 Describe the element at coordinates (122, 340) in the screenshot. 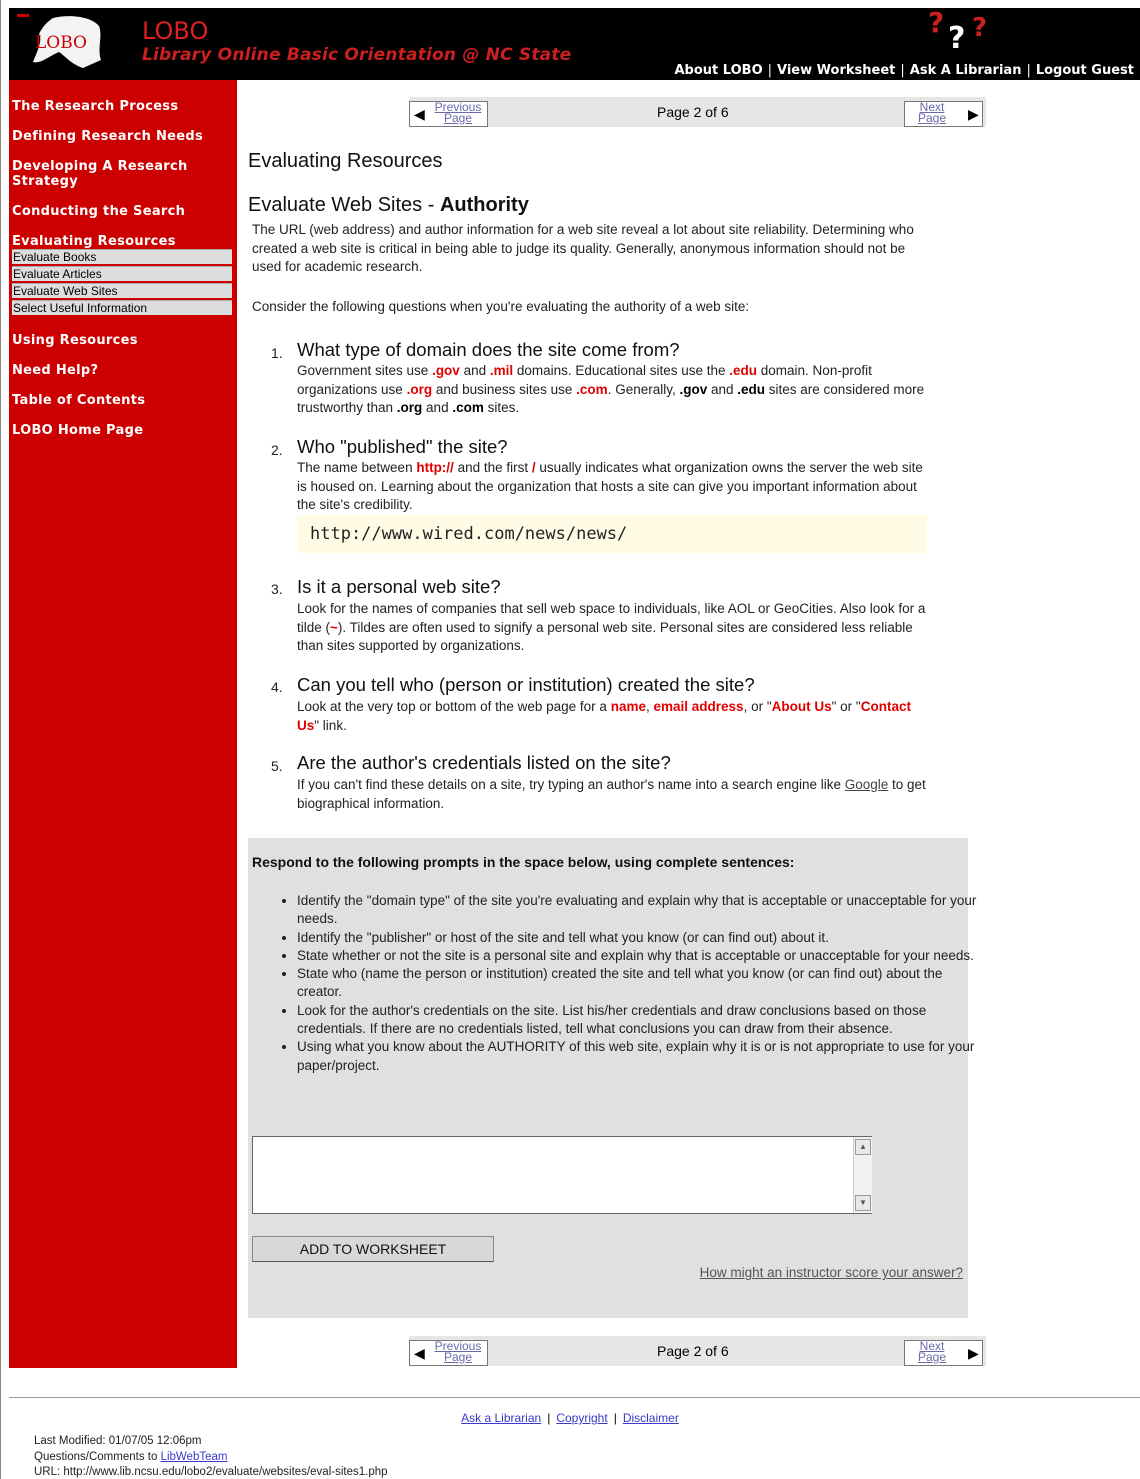

I see `sidebar-item-using-resources: Using Resources` at that location.